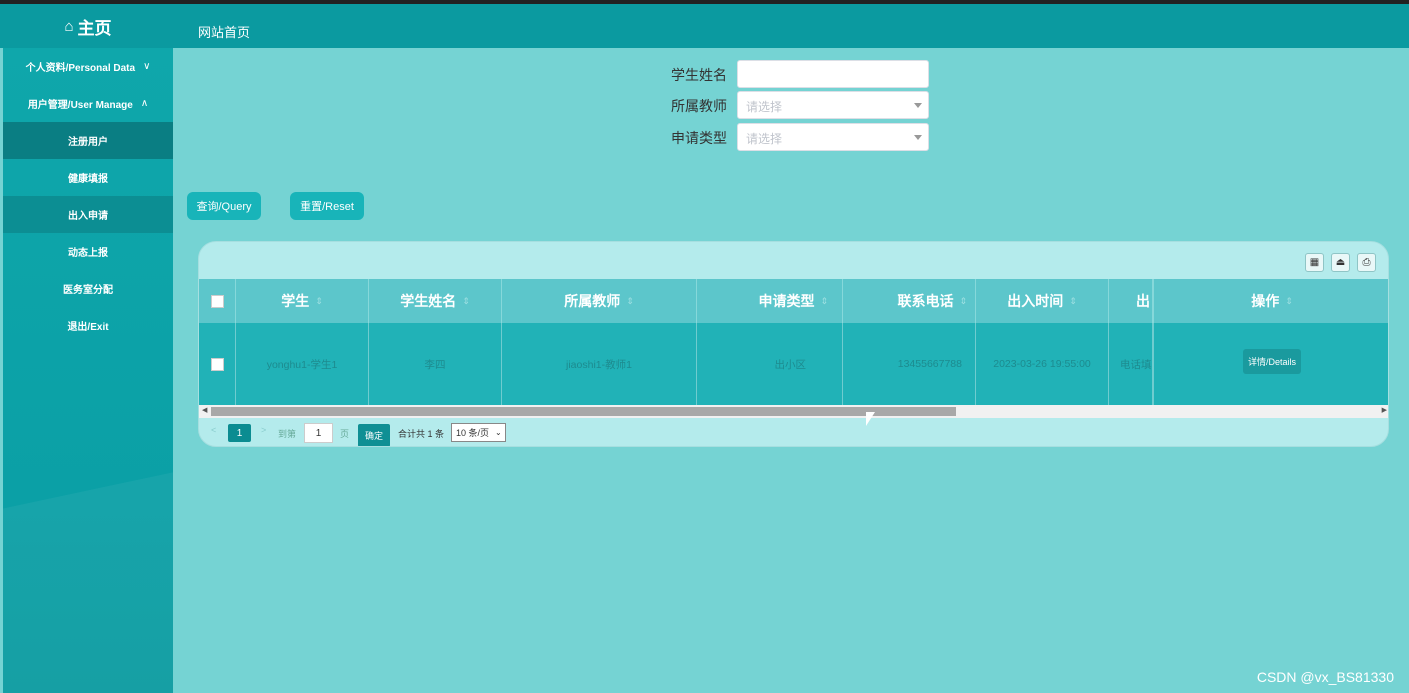 Image resolution: width=1409 pixels, height=693 pixels. What do you see at coordinates (870, 419) in the screenshot?
I see `mouse-cursor-icon` at bounding box center [870, 419].